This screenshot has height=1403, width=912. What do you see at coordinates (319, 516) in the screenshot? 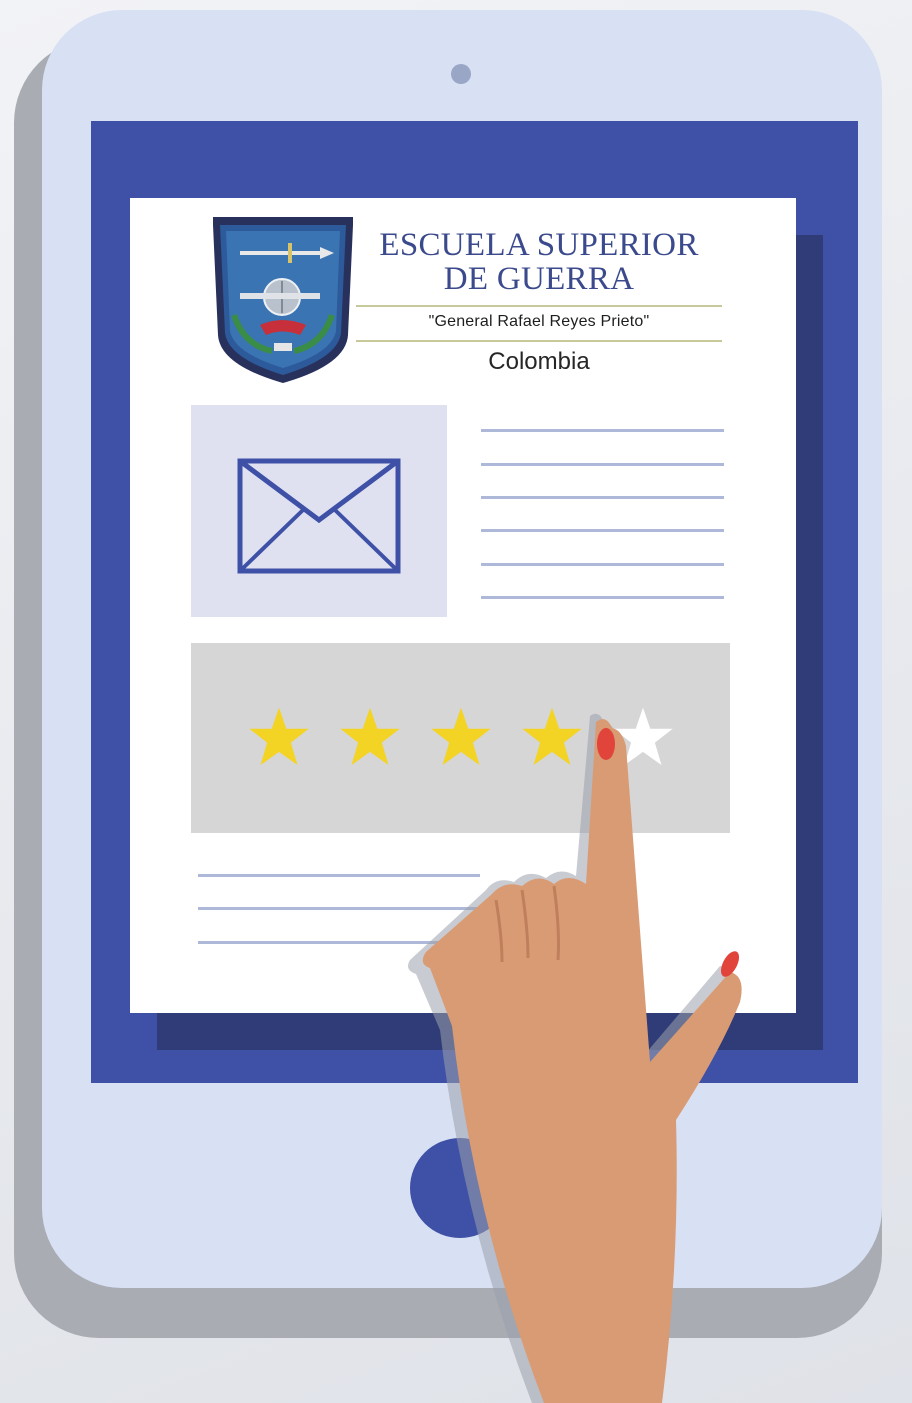
I see `envelope-icon` at bounding box center [319, 516].